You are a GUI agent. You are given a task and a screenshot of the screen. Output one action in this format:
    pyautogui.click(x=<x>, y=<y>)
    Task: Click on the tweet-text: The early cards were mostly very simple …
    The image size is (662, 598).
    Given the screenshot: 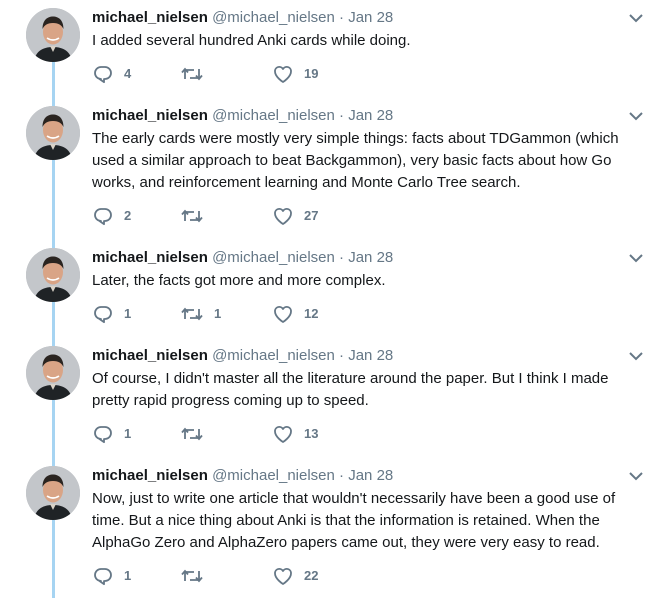 What is the action you would take?
    pyautogui.click(x=355, y=160)
    